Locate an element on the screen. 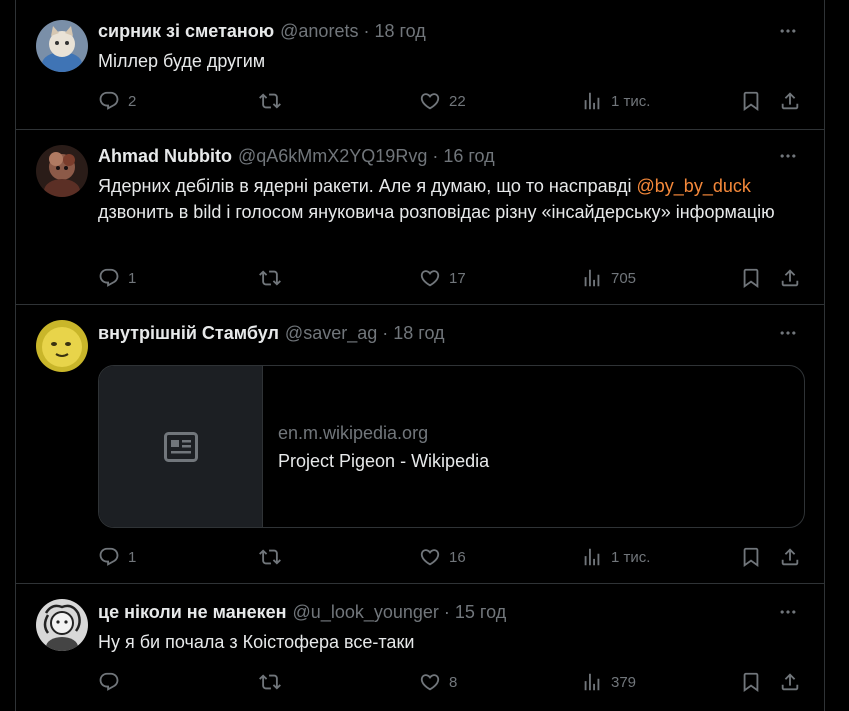  author-name: внутрішній Стамбул is located at coordinates (188, 333).